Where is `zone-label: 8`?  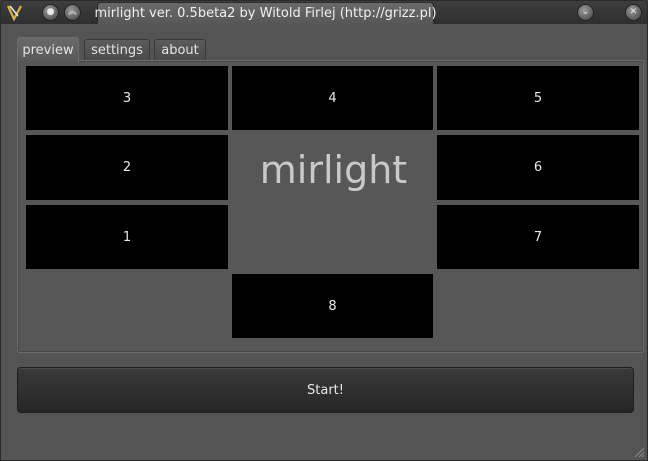
zone-label: 8 is located at coordinates (332, 306).